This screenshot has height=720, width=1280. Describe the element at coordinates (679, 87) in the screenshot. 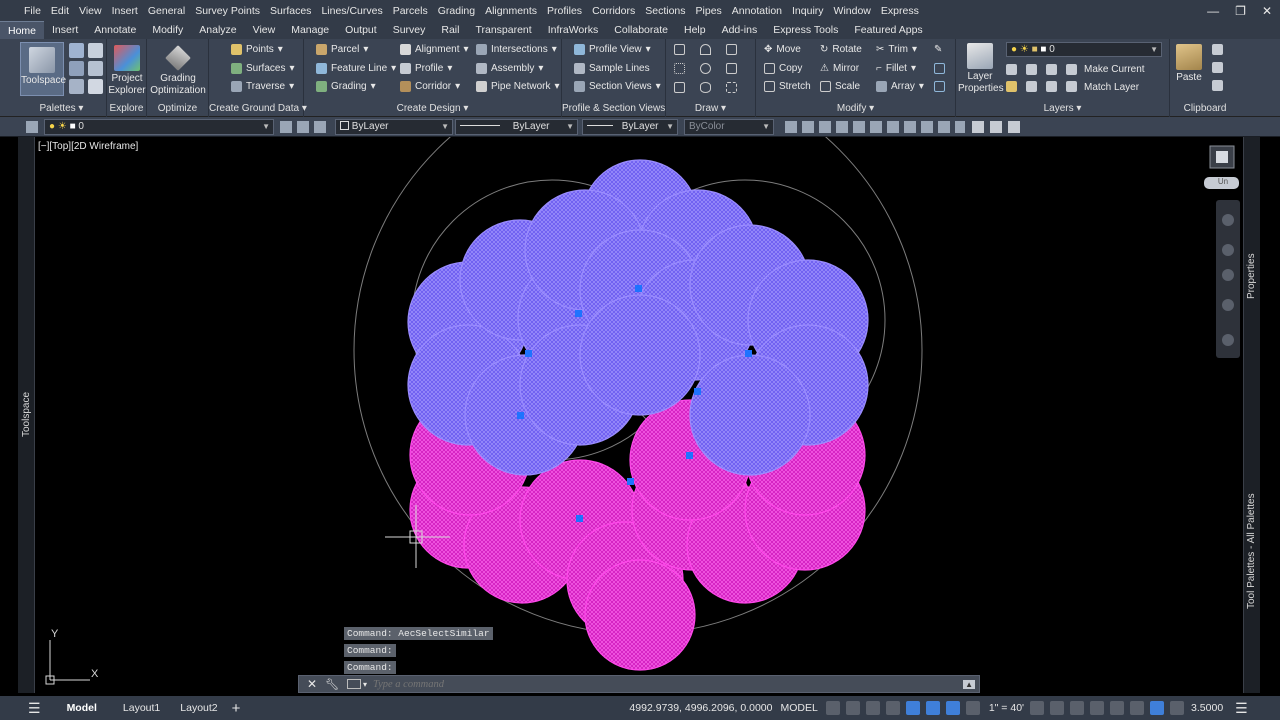

I see `spline-icon` at that location.